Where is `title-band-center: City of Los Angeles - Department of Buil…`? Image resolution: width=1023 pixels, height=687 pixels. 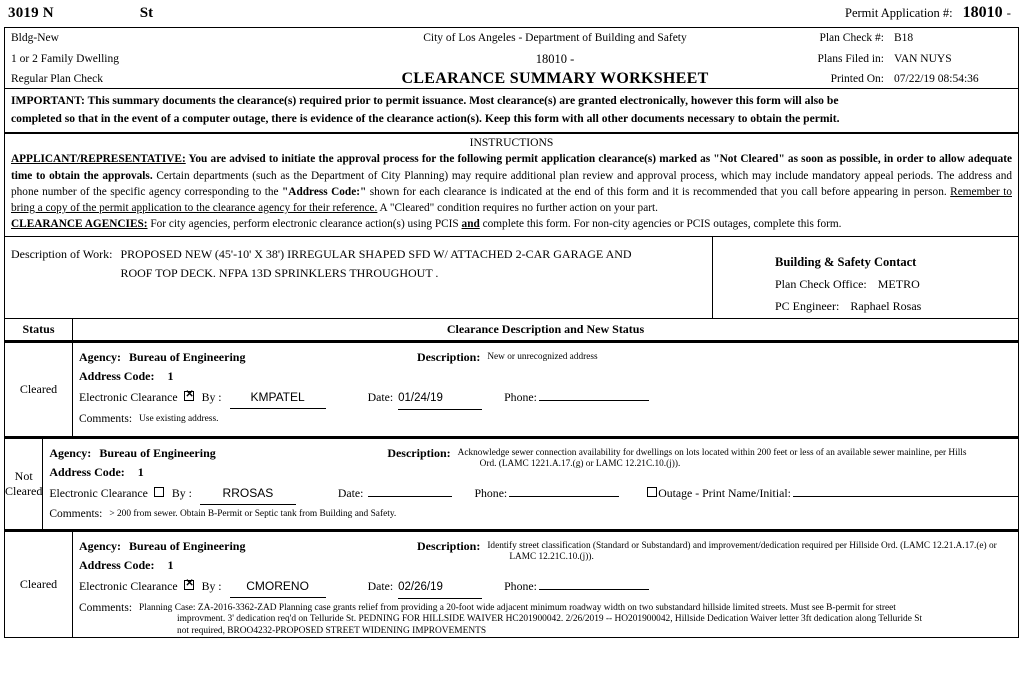 title-band-center: City of Los Angeles - Department of Buil… is located at coordinates (555, 59).